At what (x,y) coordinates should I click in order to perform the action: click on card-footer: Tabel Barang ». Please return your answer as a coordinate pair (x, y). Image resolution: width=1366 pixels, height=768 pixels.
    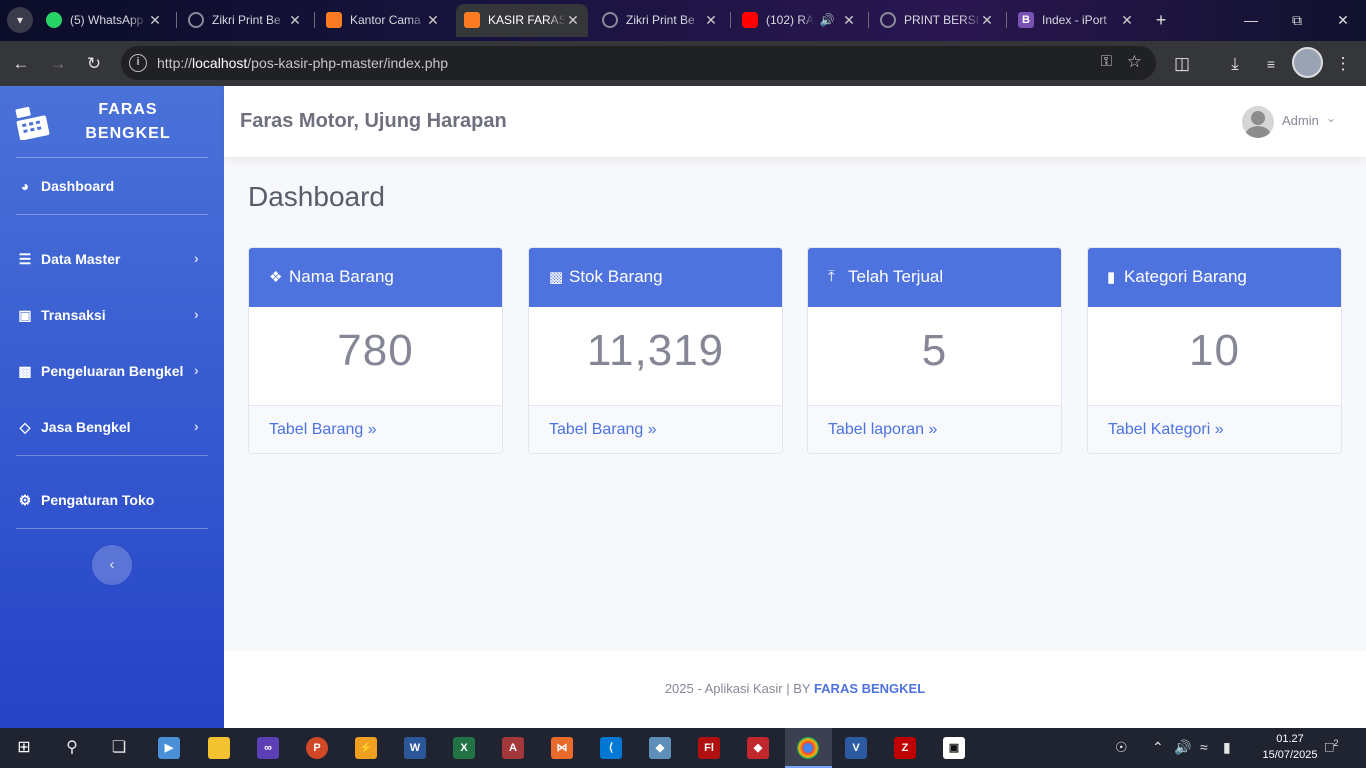
    Looking at the image, I should click on (375, 429).